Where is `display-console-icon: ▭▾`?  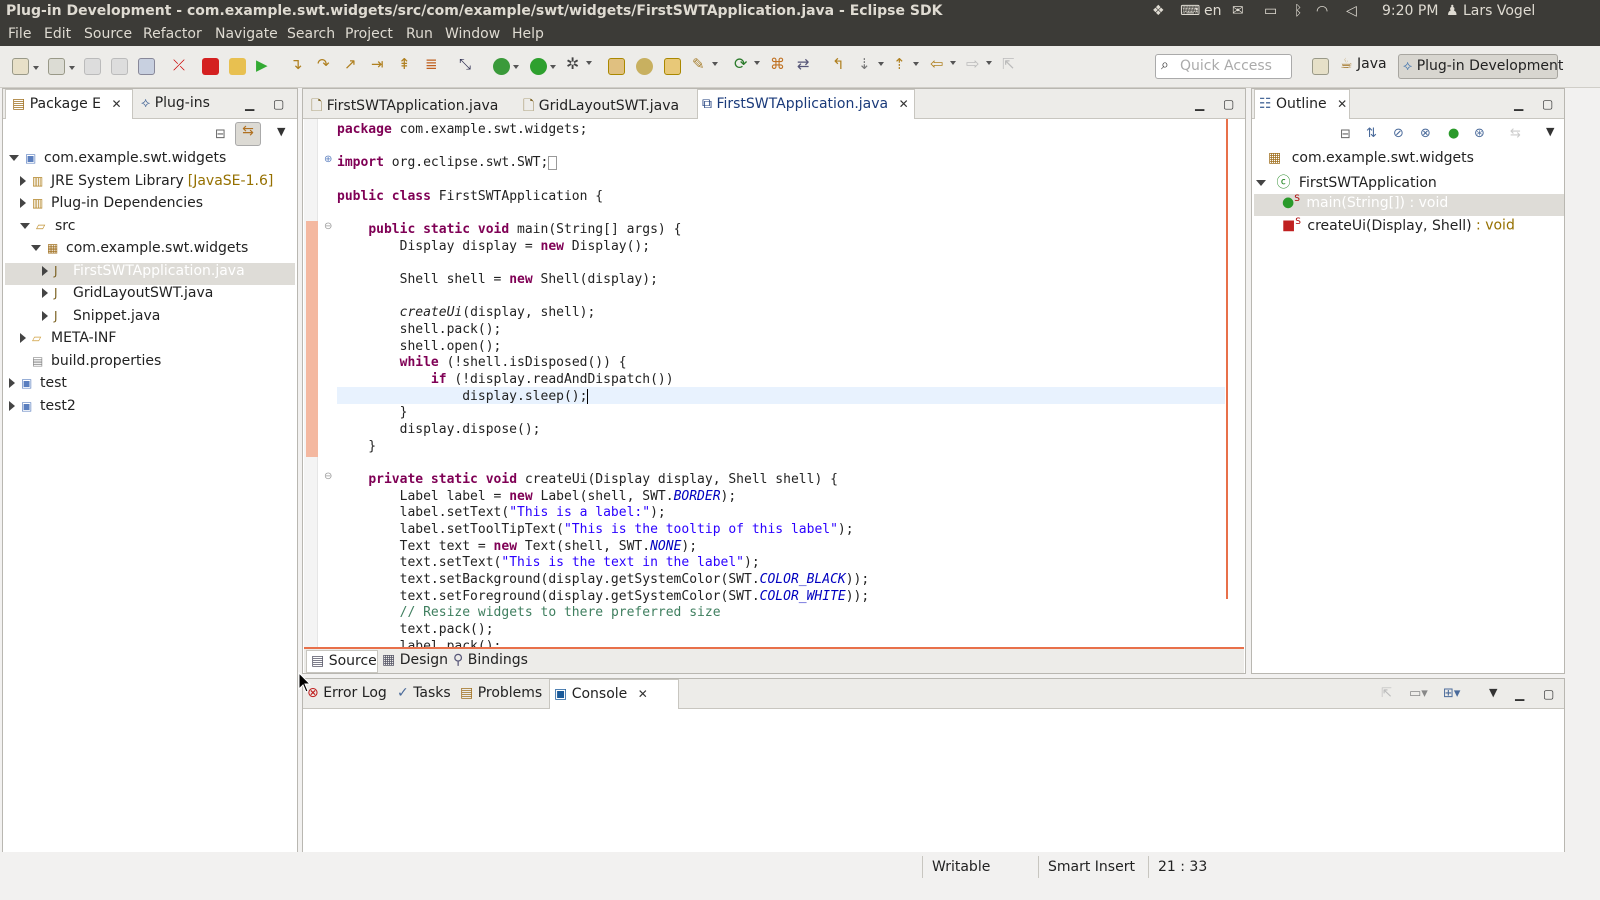 display-console-icon: ▭▾ is located at coordinates (1418, 693).